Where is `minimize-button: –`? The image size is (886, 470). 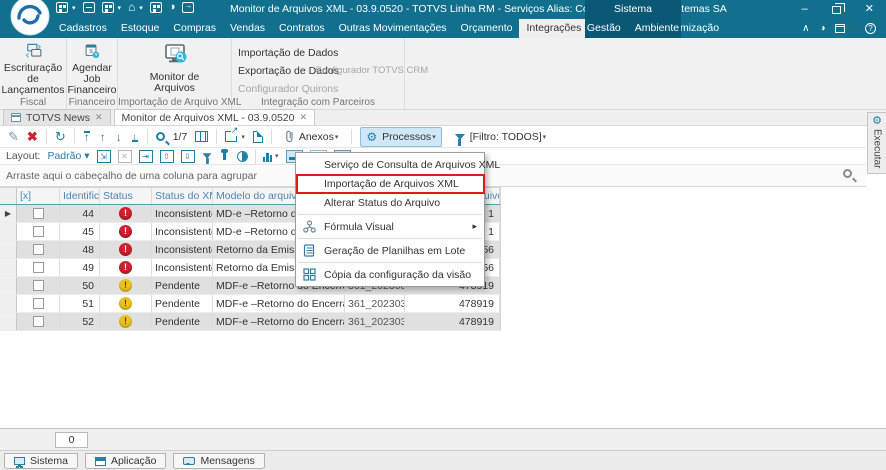
minimize-button: – is located at coordinates (805, 9).